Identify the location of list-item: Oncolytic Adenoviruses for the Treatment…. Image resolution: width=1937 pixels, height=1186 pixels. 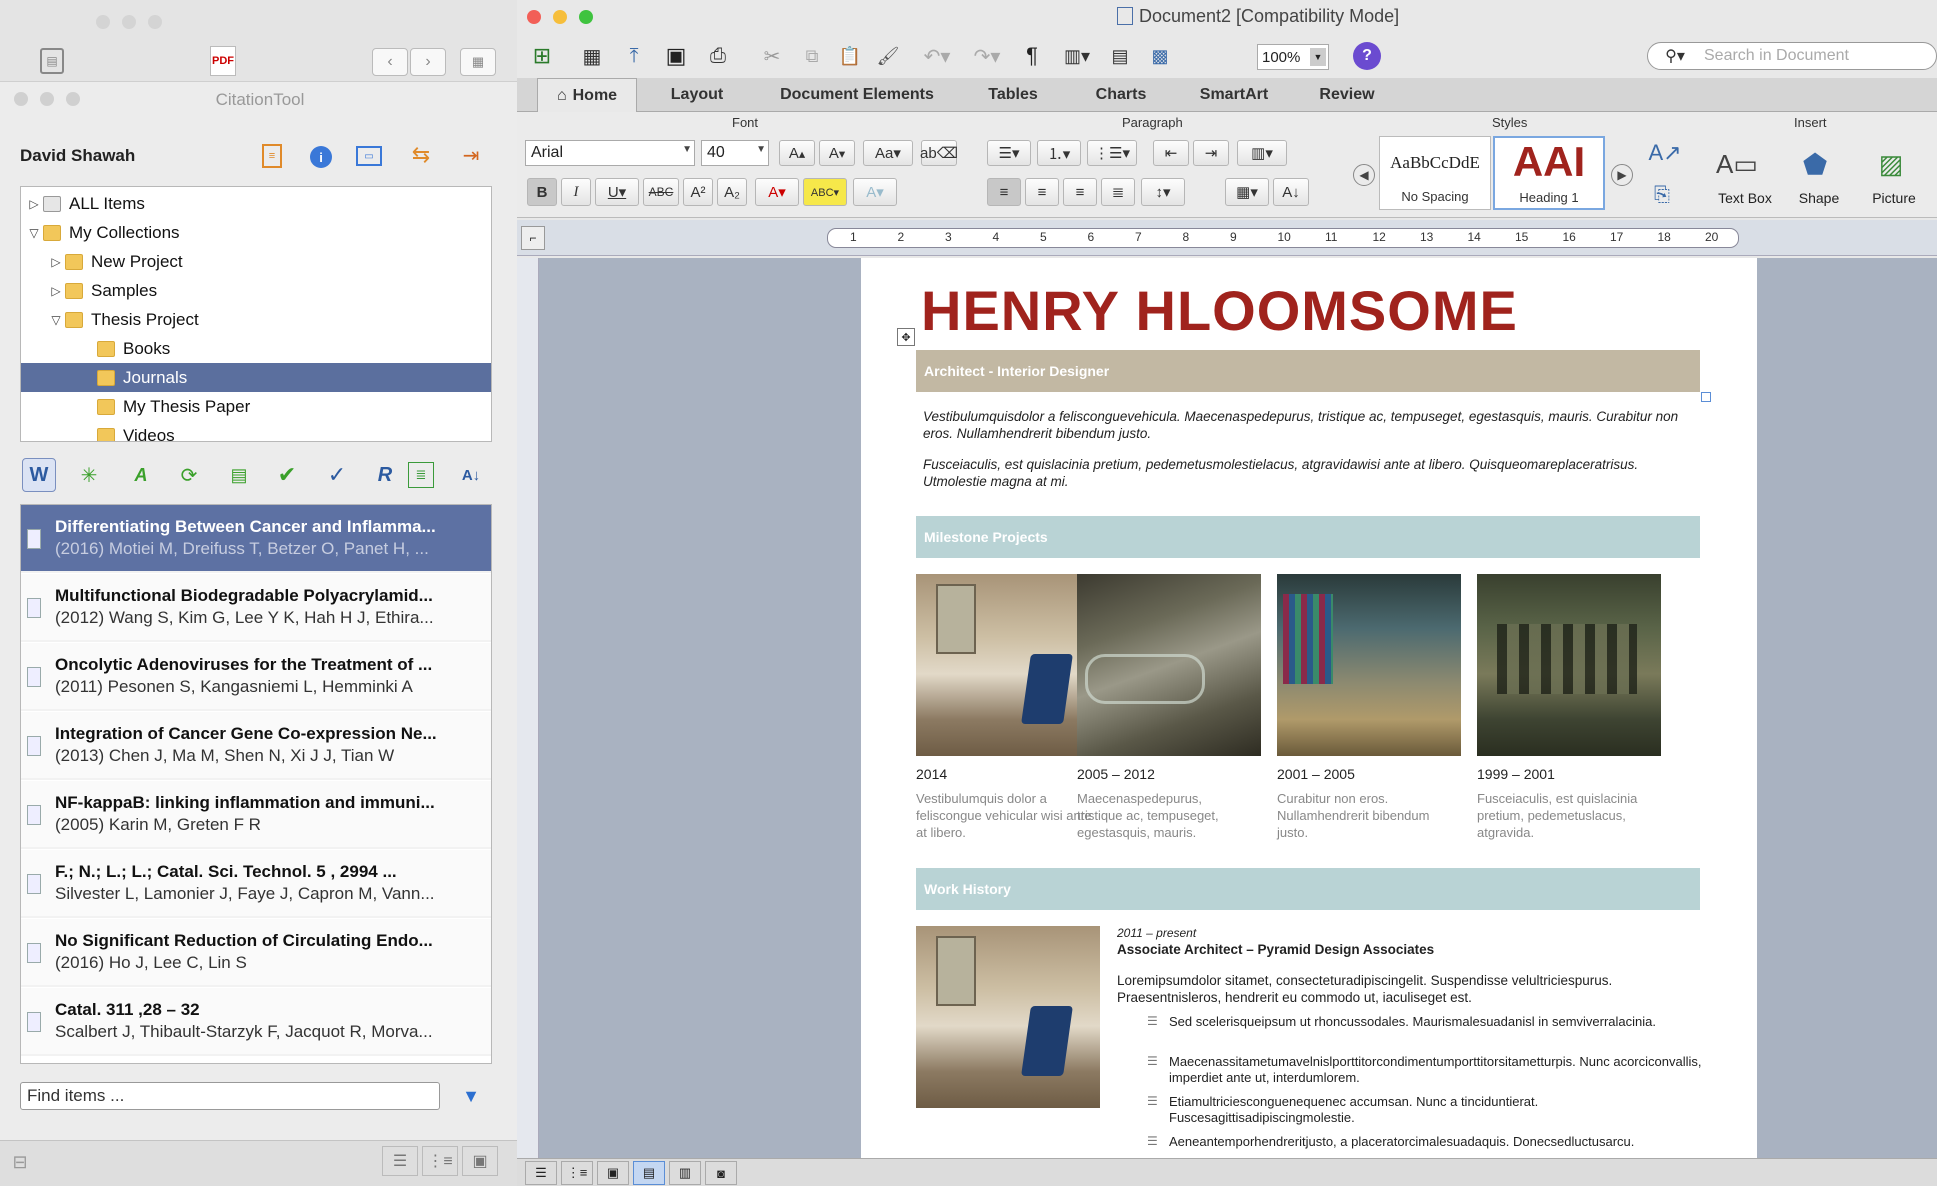
(256, 677).